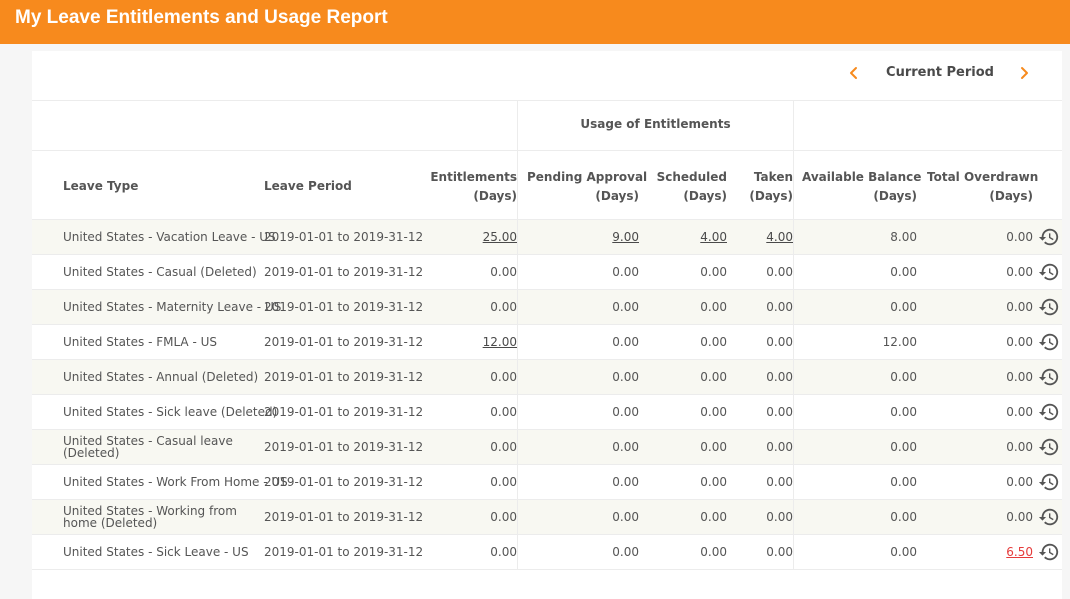 This screenshot has width=1070, height=599. I want to click on col-header-scheduled: Scheduled (Days), so click(691, 186).